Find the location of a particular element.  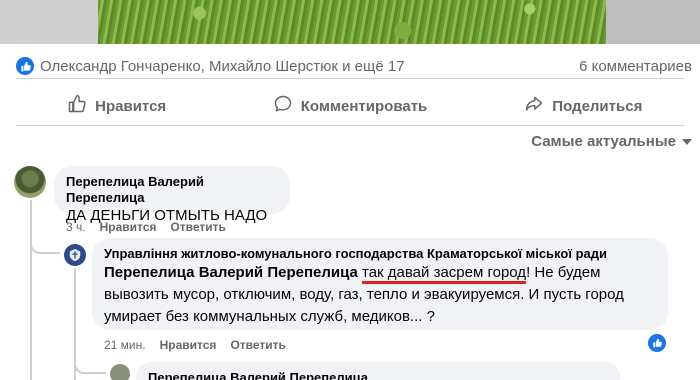

comment-meta: 3 ч. Нравится Ответить is located at coordinates (146, 227).